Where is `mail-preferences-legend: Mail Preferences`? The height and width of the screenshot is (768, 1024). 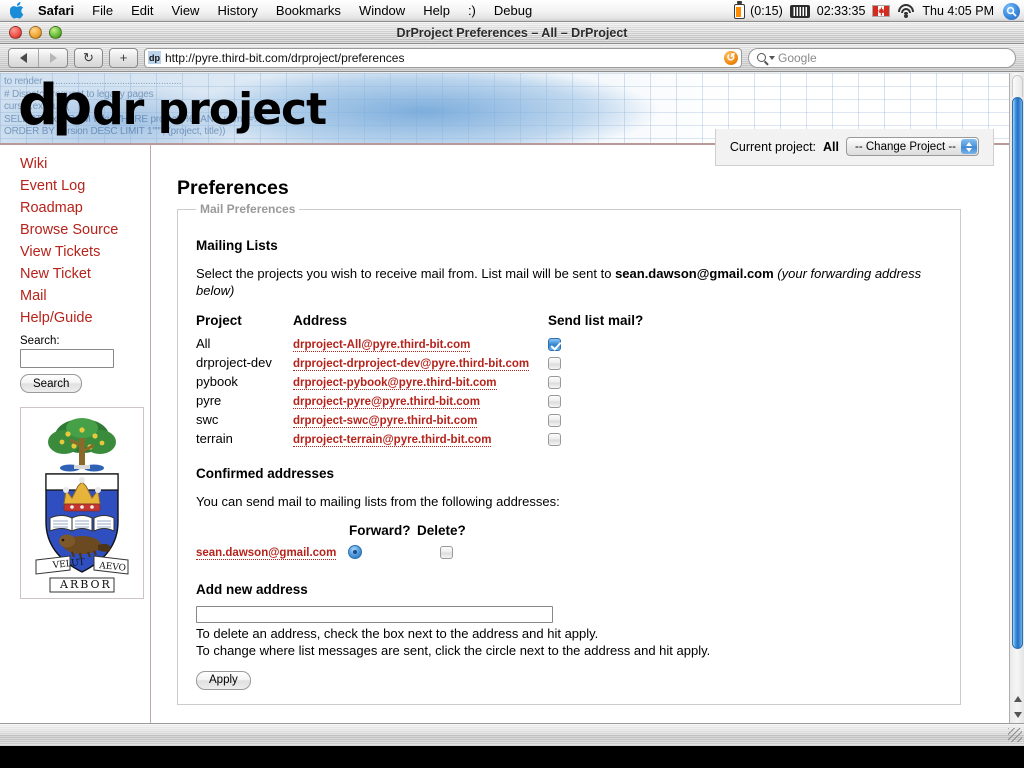
mail-preferences-legend: Mail Preferences is located at coordinates (248, 209).